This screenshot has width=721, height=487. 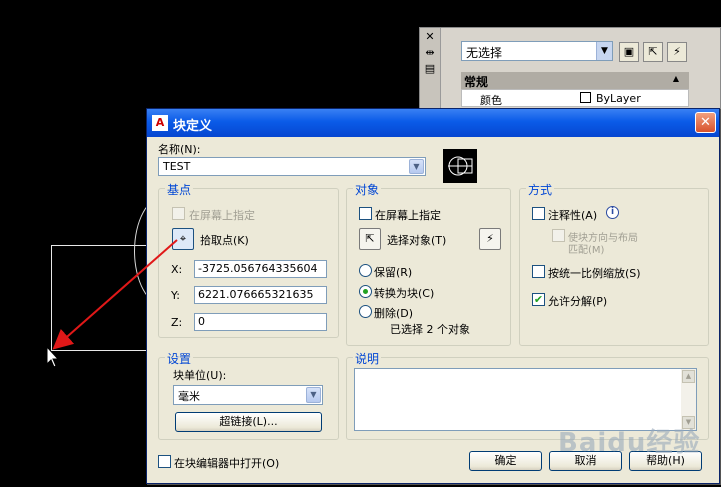 I want to click on annotation-overlay, so click(x=112, y=303).